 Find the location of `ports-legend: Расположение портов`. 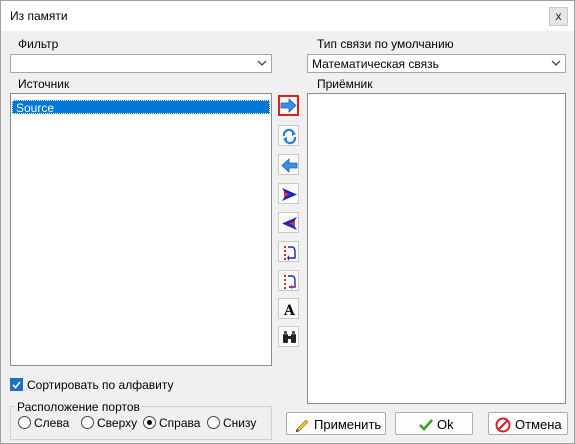

ports-legend: Расположение портов is located at coordinates (78, 407).